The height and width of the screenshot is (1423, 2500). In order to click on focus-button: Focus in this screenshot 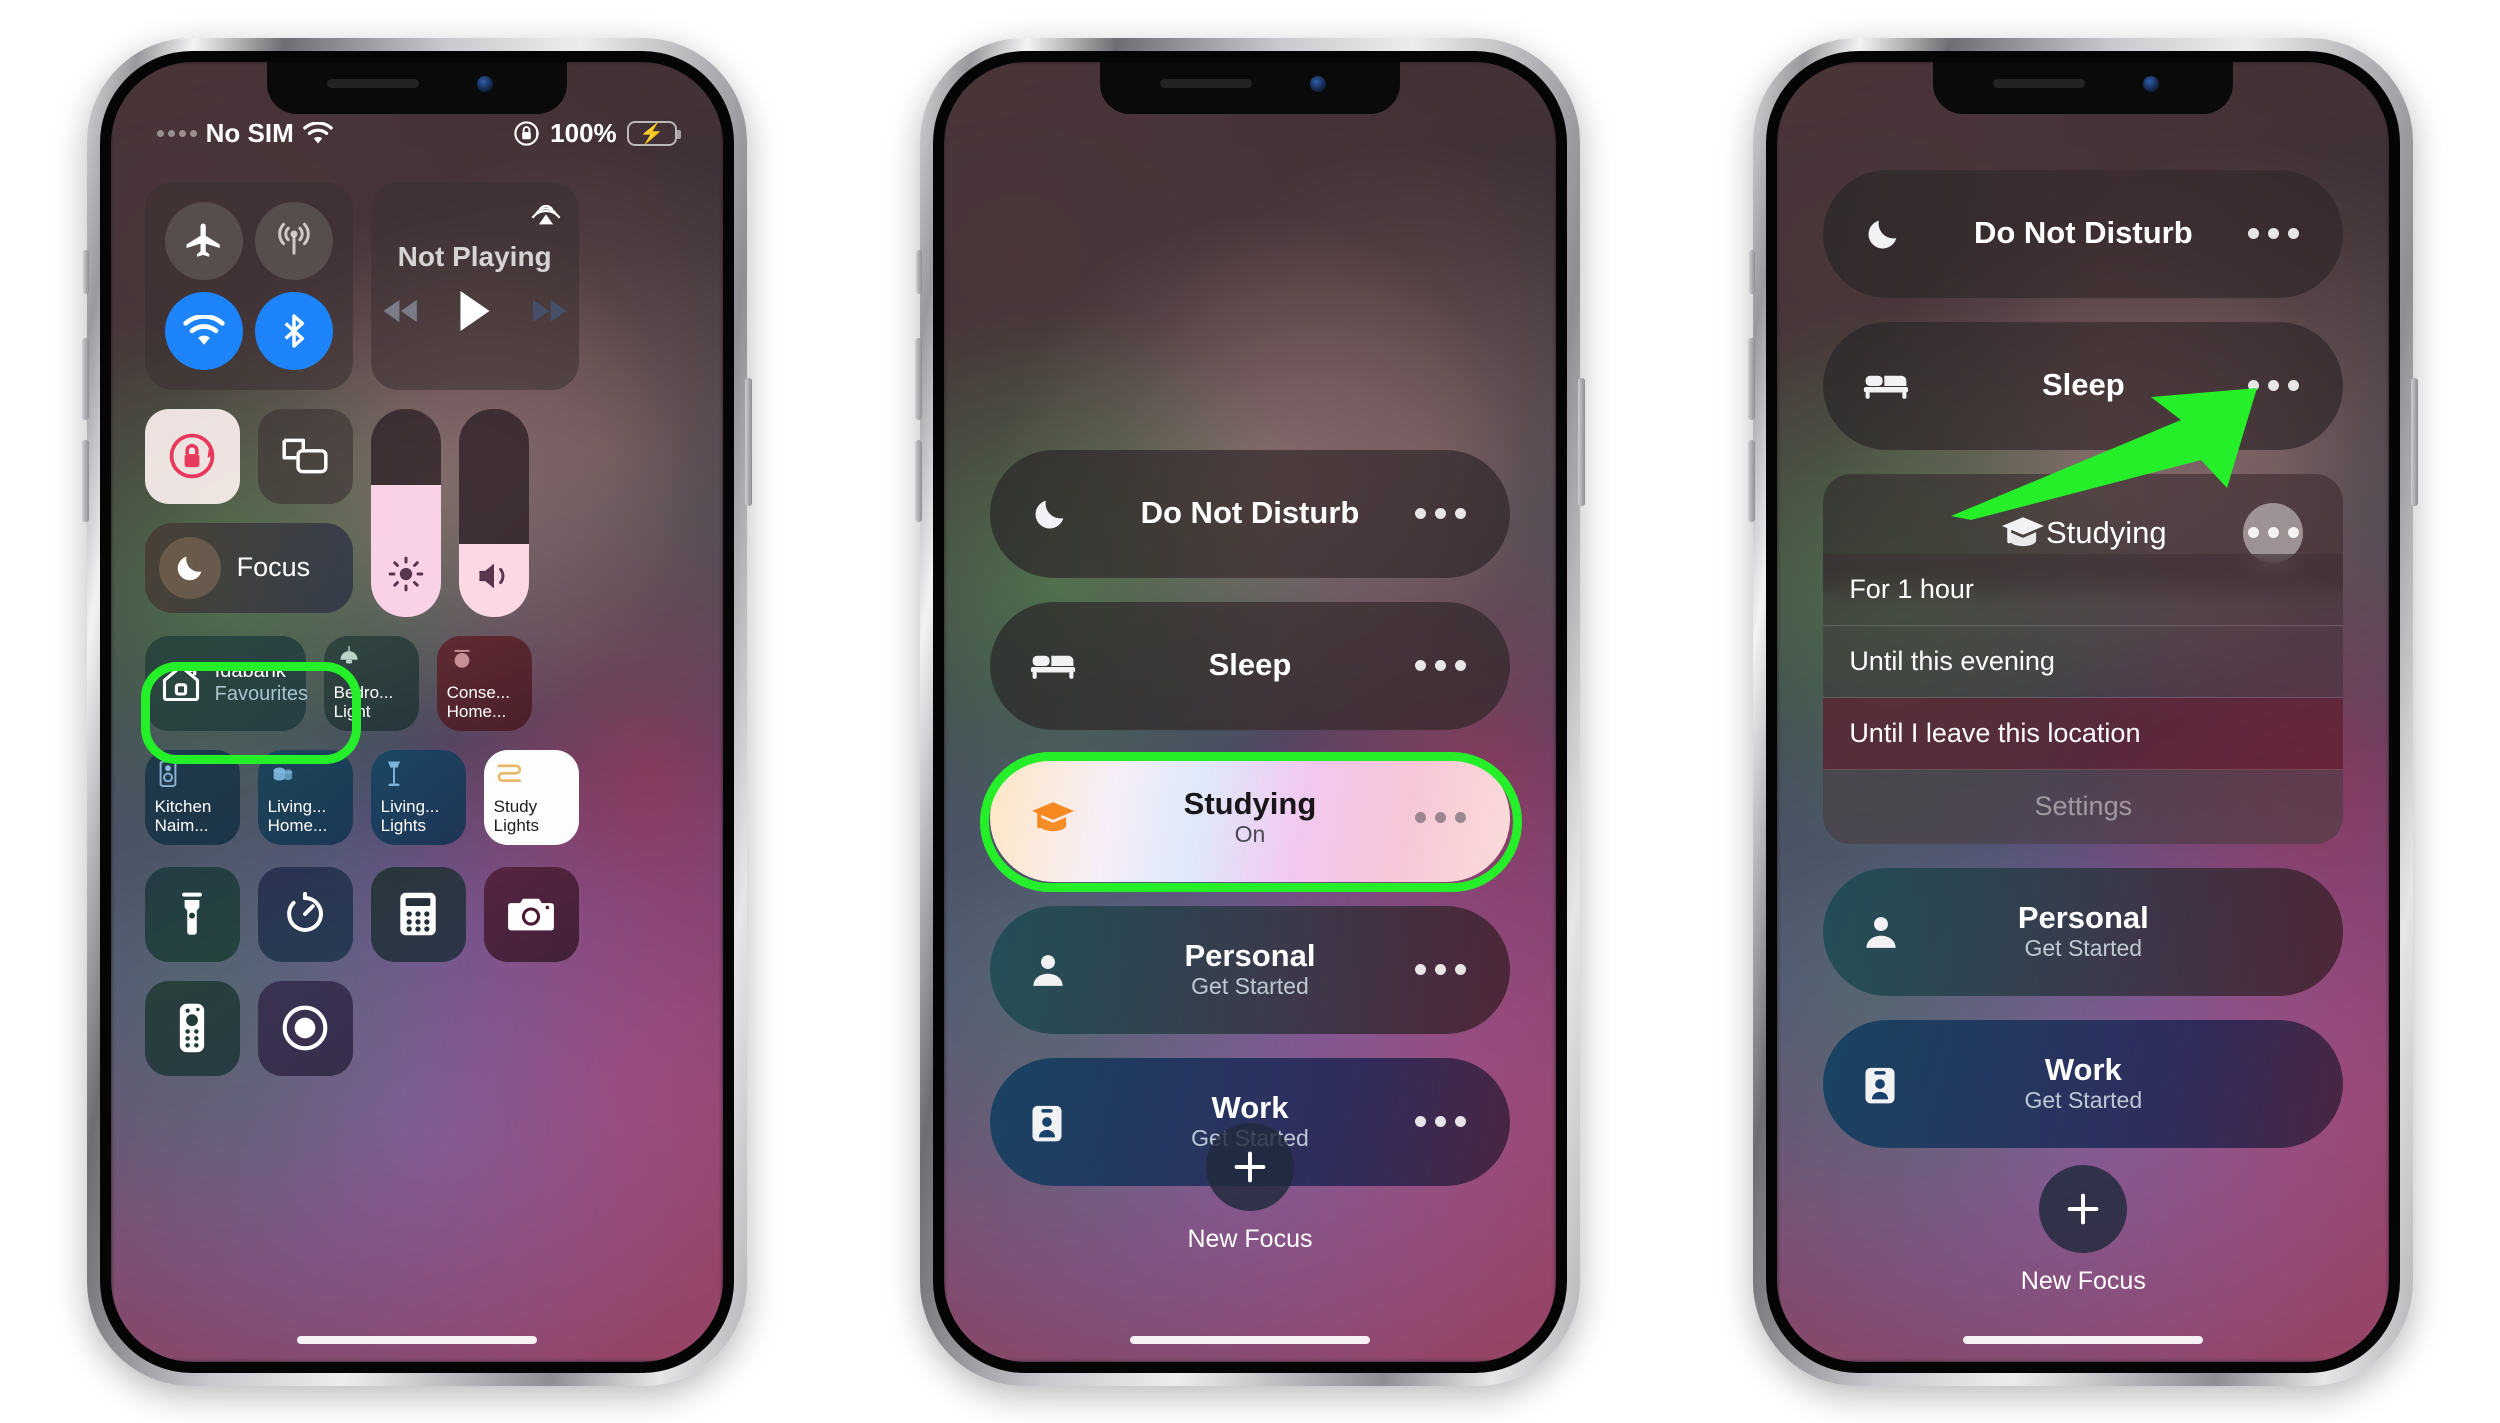, I will do `click(248, 567)`.